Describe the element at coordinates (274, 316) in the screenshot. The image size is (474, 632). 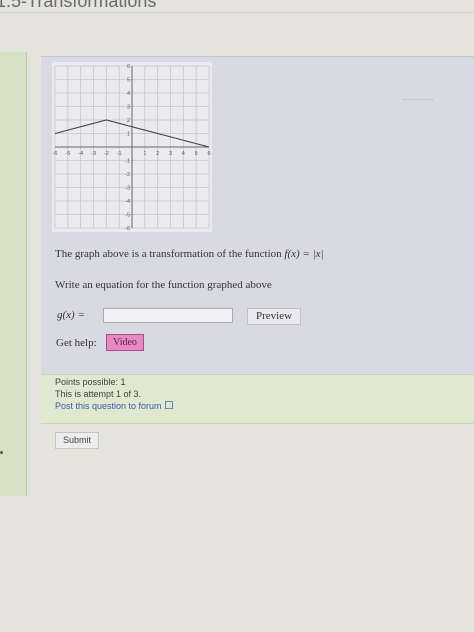
I see `preview-button: Preview` at that location.